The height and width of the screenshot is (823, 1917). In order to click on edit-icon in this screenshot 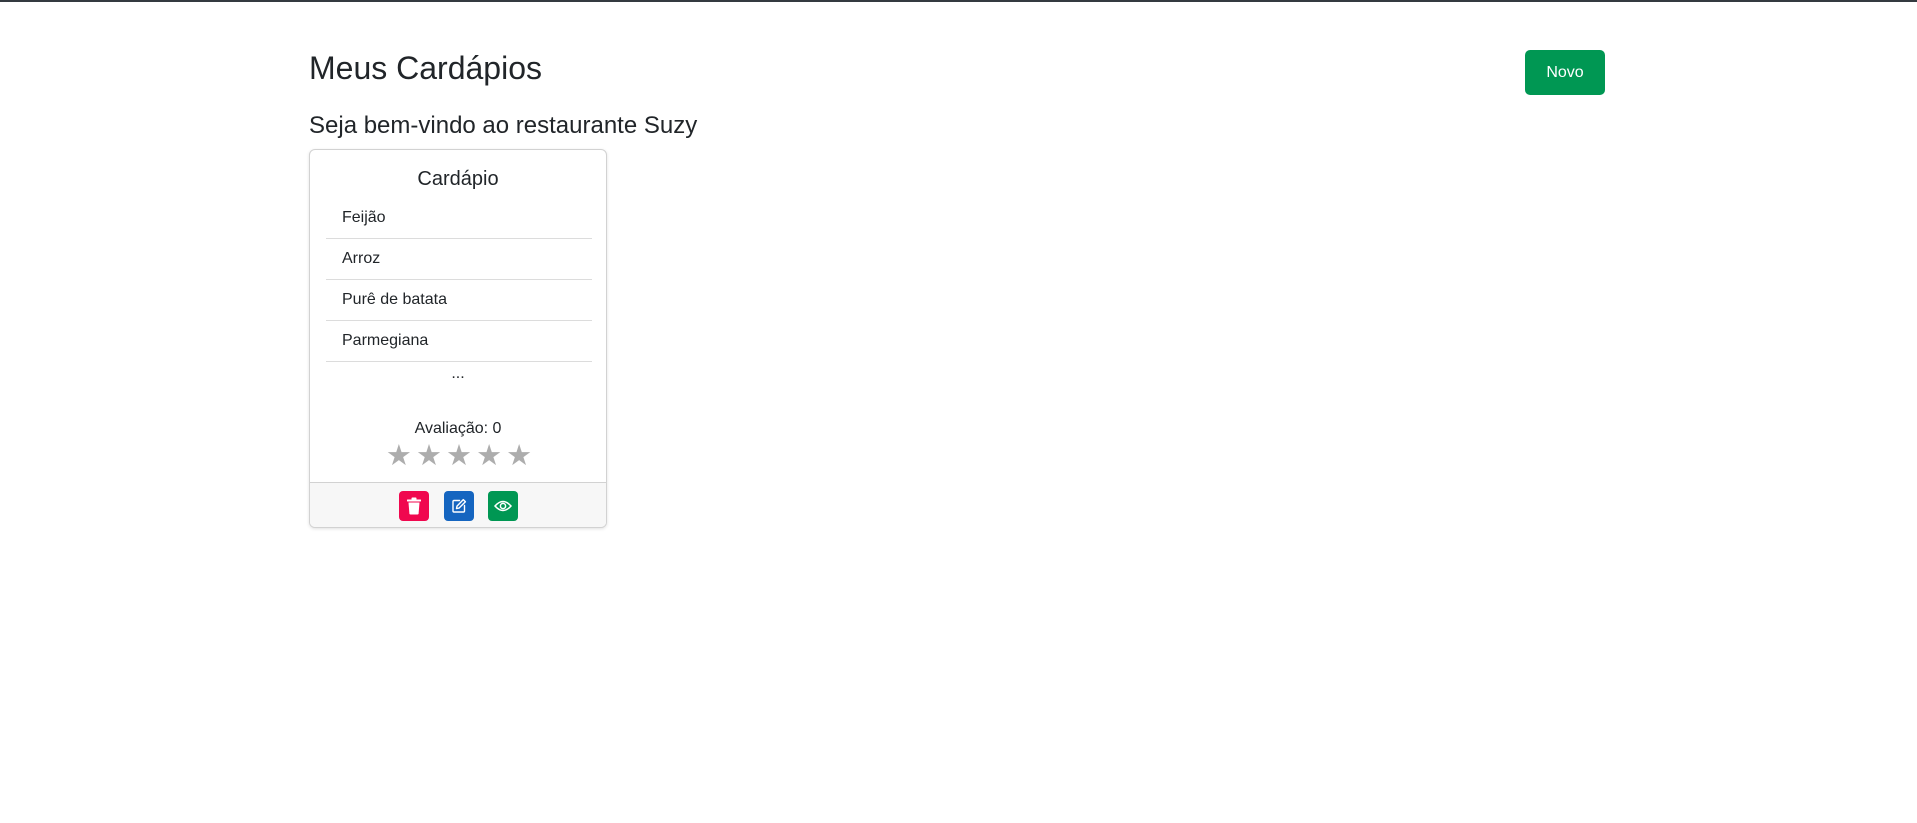, I will do `click(459, 506)`.